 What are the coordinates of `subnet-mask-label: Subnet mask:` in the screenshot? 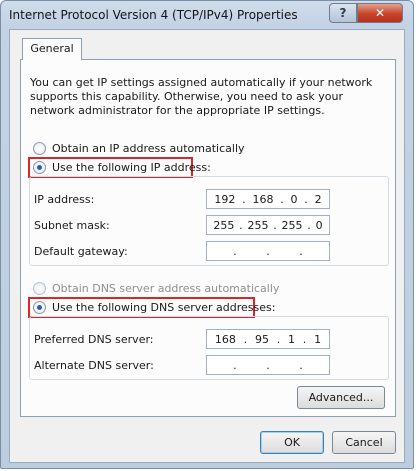 It's located at (72, 225).